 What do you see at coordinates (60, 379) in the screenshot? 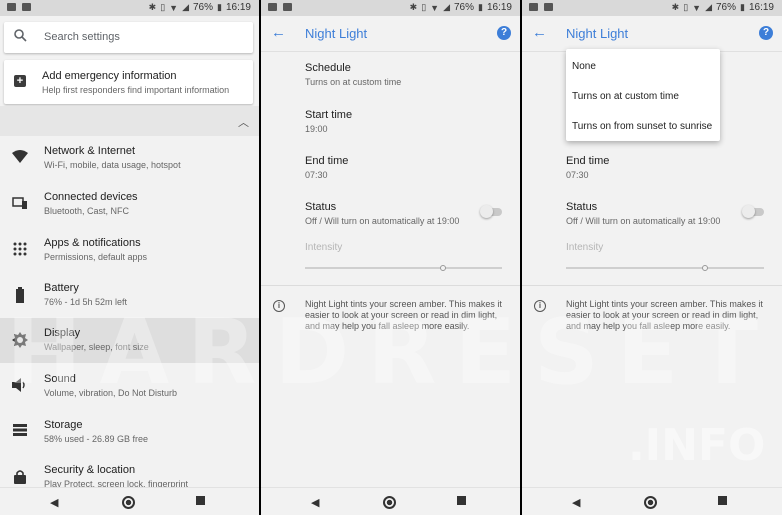
I see `item-title: Sound` at bounding box center [60, 379].